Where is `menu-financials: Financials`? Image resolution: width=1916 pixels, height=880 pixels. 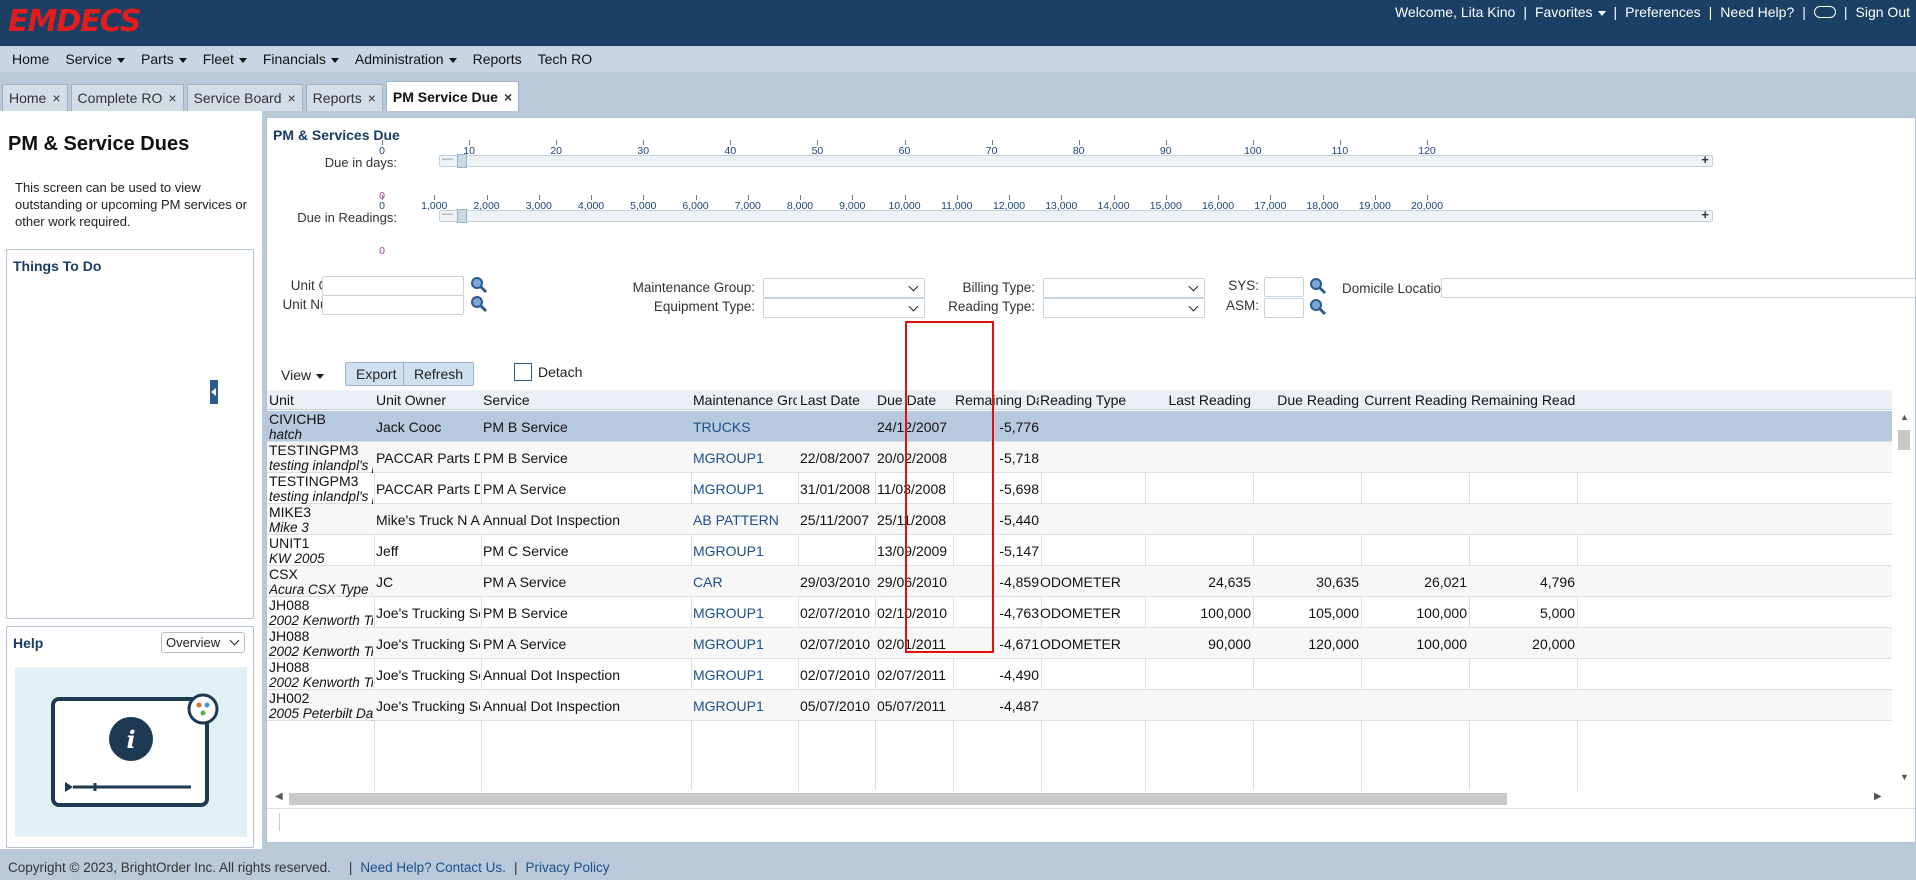 menu-financials: Financials is located at coordinates (301, 59).